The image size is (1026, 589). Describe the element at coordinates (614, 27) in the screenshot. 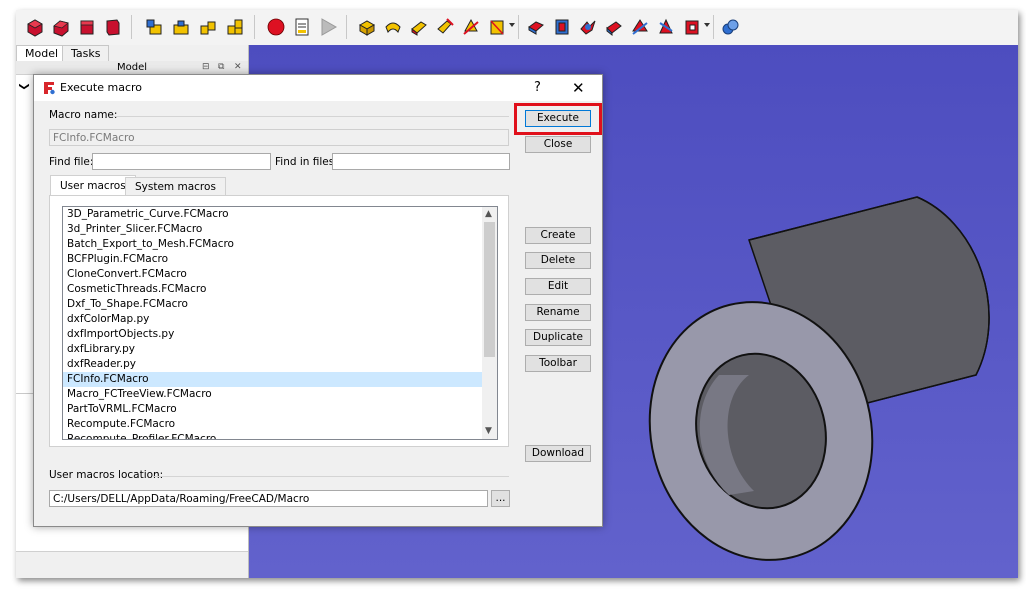

I see `common-icon` at that location.